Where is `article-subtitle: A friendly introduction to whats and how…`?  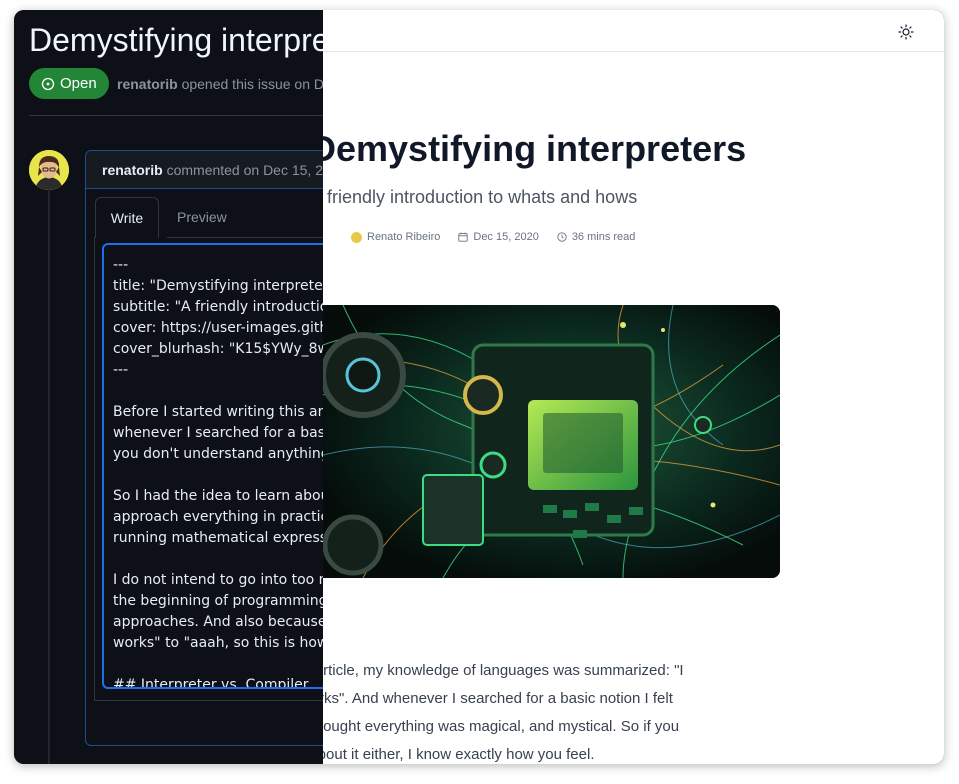 article-subtitle: A friendly introduction to whats and how… is located at coordinates (480, 197).